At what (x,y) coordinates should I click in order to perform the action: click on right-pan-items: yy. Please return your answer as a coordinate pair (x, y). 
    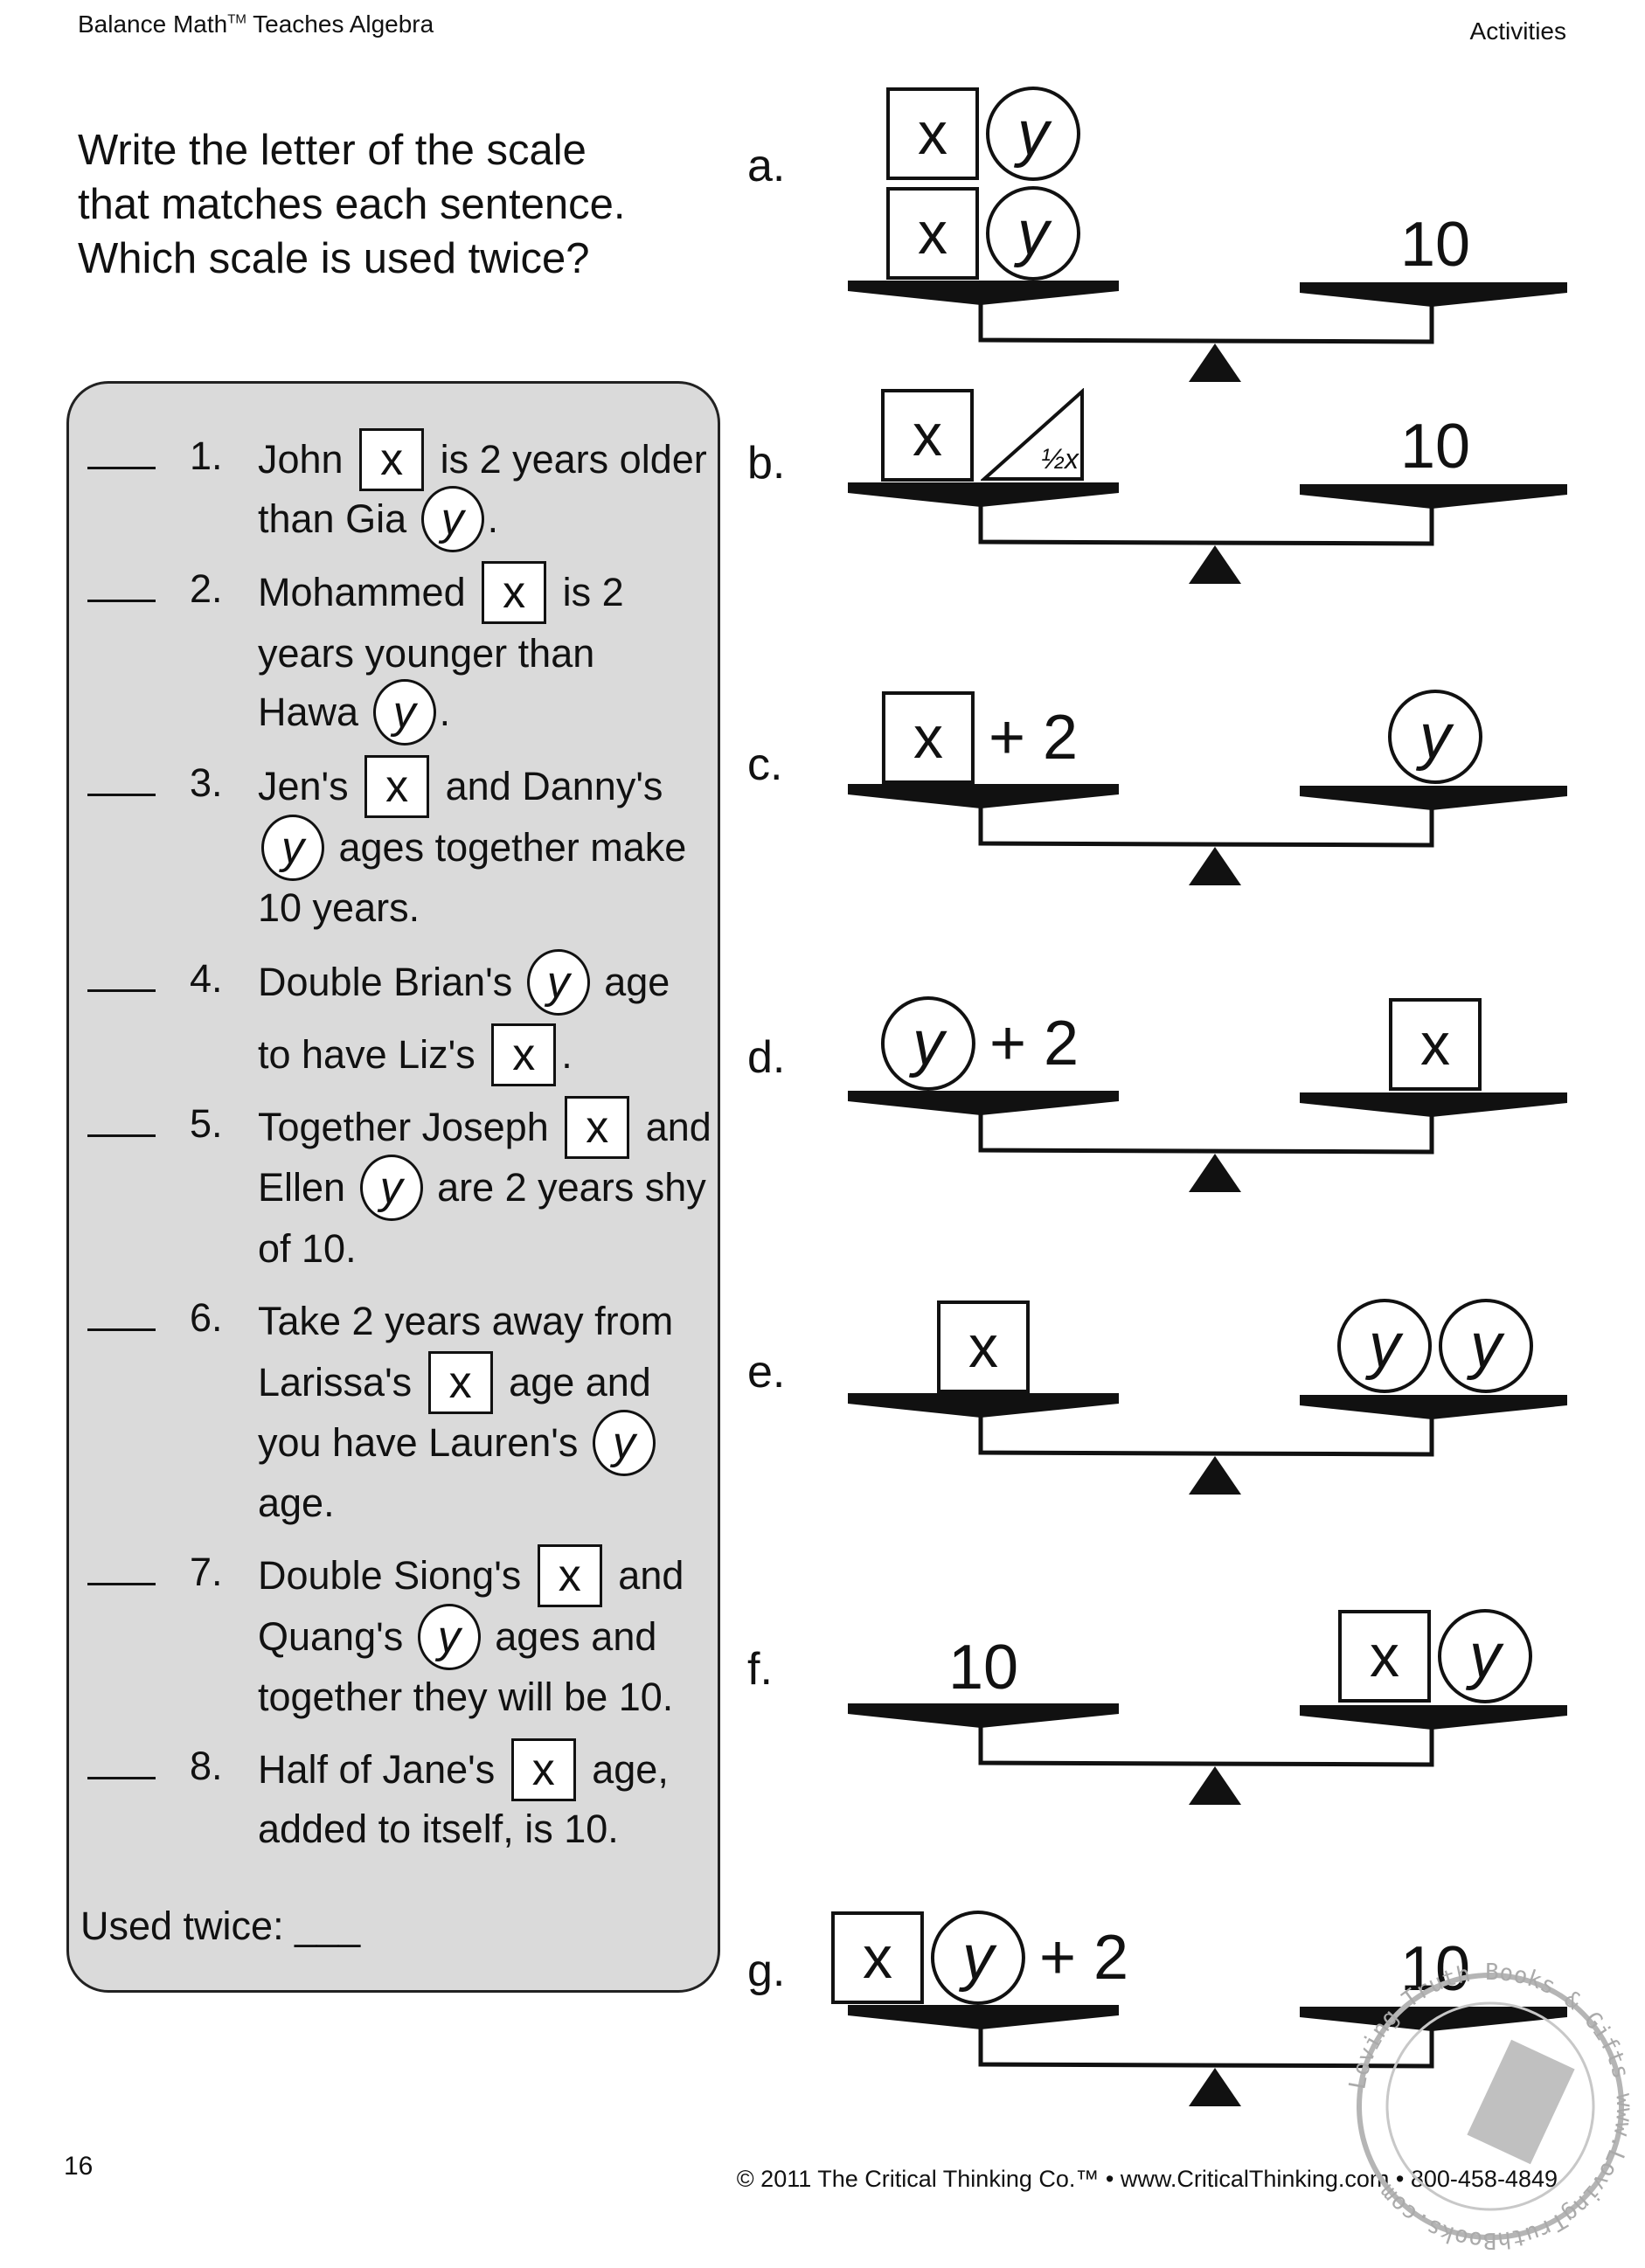
    Looking at the image, I should click on (1435, 1343).